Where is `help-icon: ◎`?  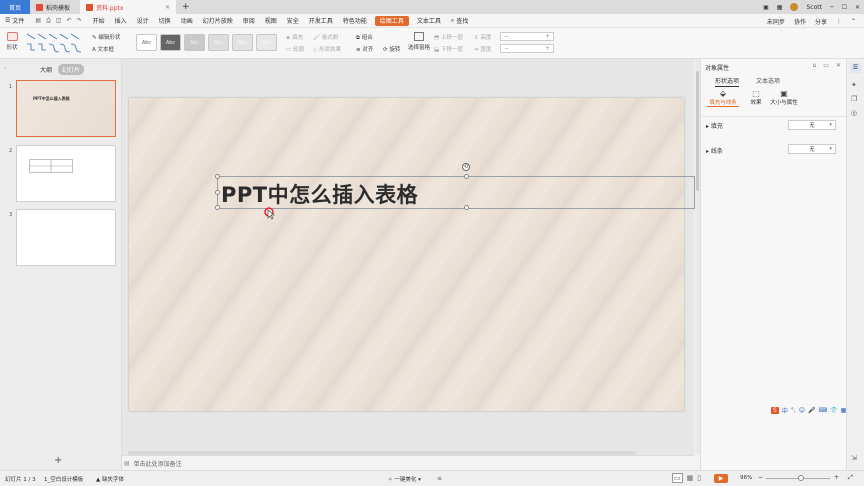
help-icon: ◎ is located at coordinates (854, 113).